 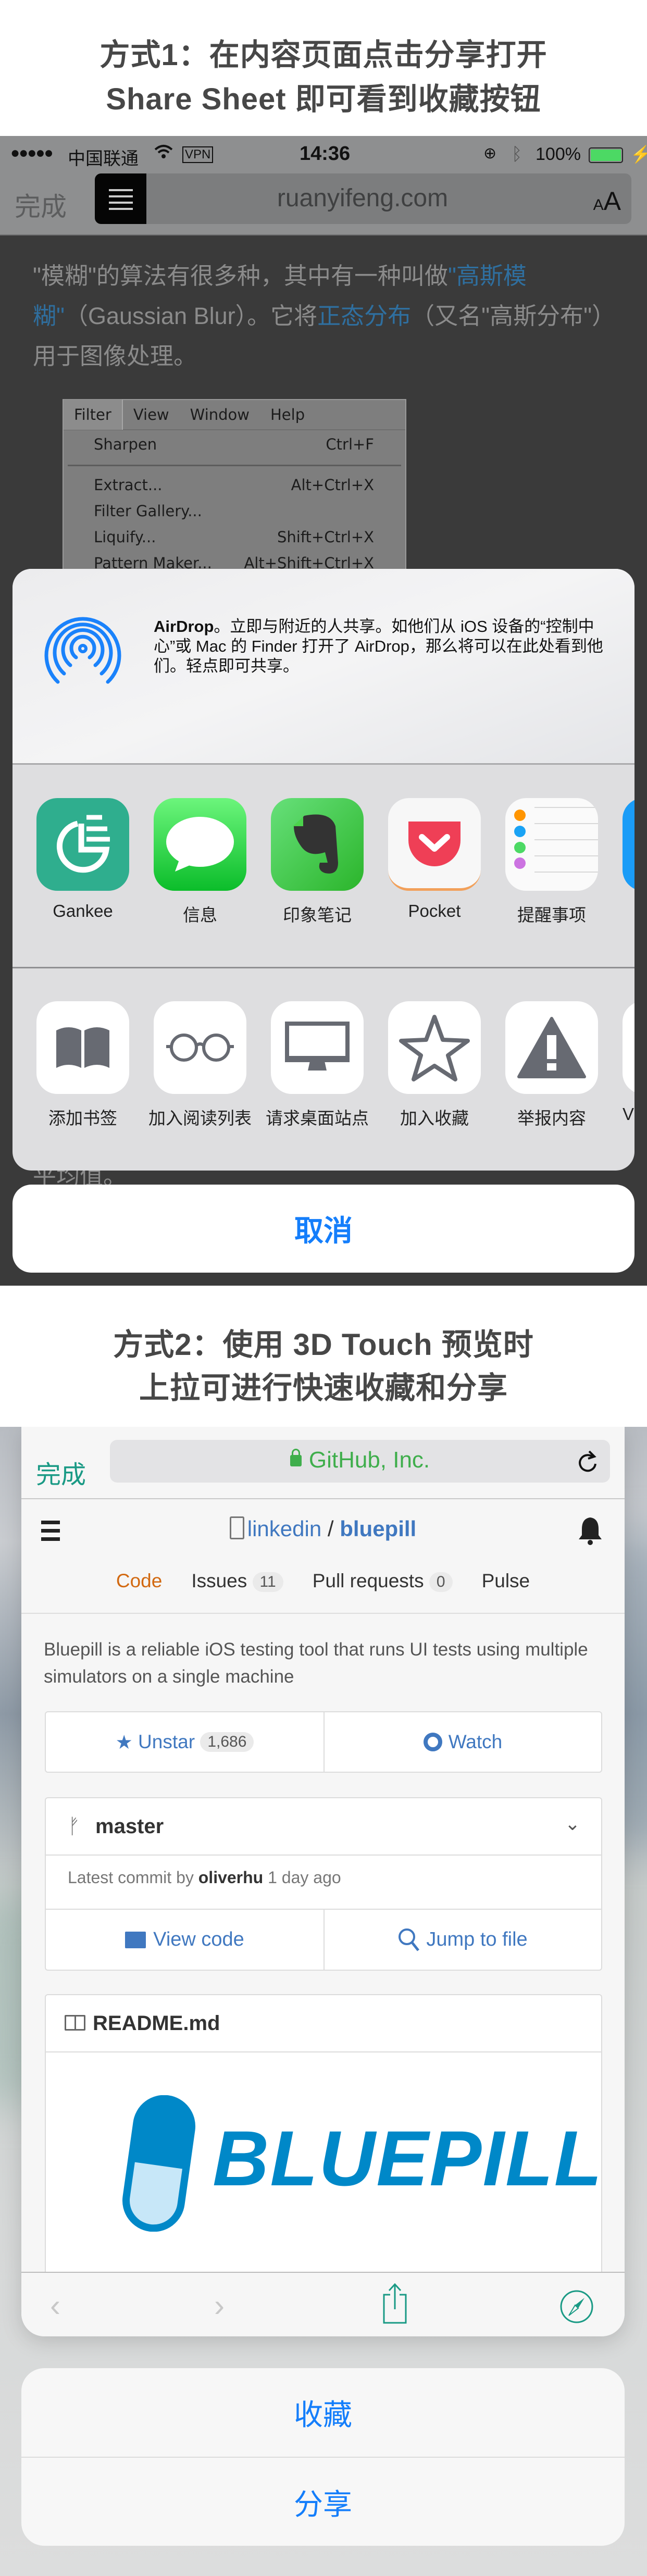 I want to click on star-count: 1,686, so click(x=227, y=1742).